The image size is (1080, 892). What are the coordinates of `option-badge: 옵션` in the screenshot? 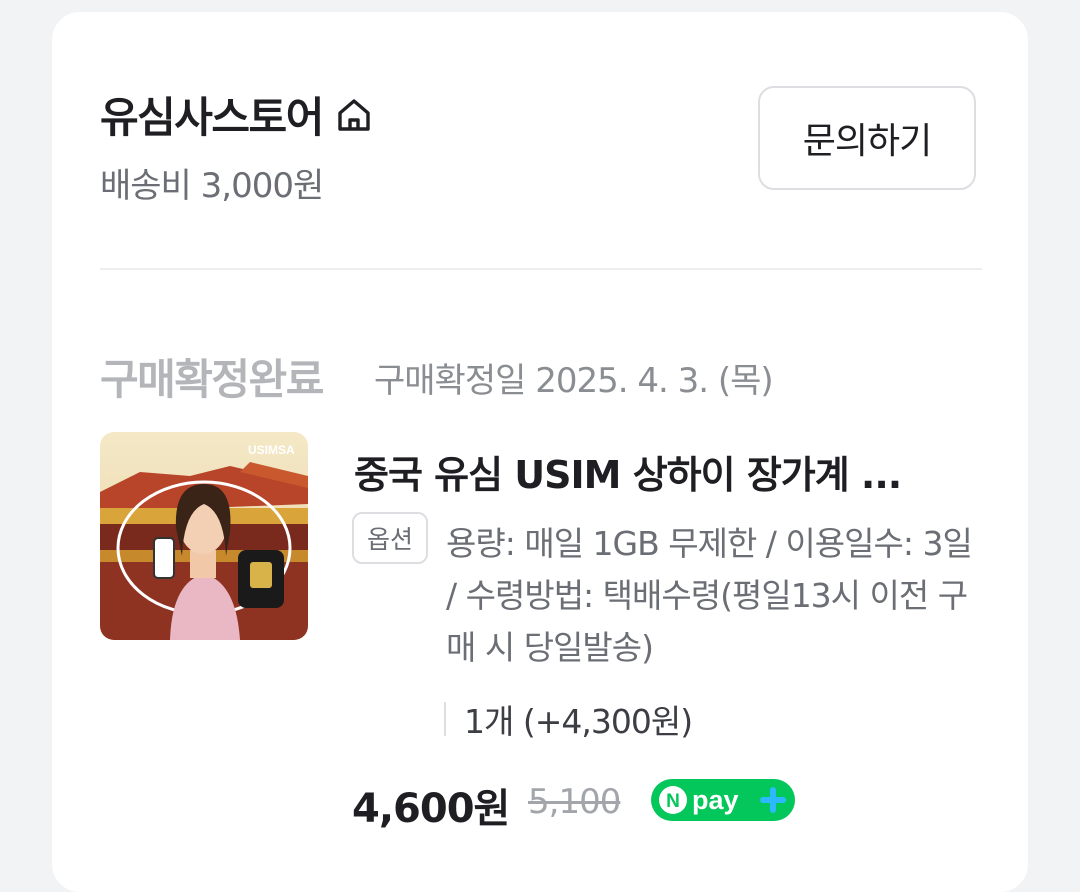 It's located at (390, 538).